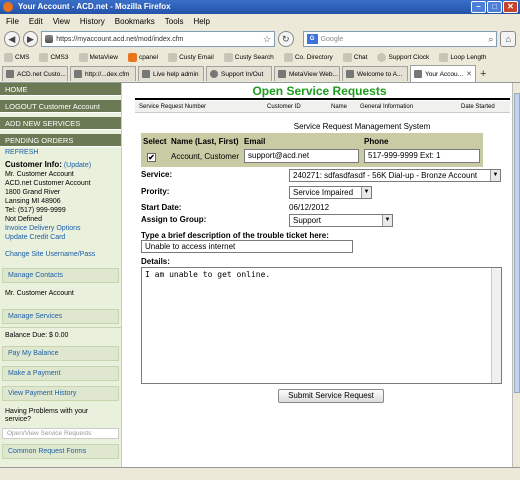  Describe the element at coordinates (376, 141) in the screenshot. I see `phone-label: Phone` at that location.